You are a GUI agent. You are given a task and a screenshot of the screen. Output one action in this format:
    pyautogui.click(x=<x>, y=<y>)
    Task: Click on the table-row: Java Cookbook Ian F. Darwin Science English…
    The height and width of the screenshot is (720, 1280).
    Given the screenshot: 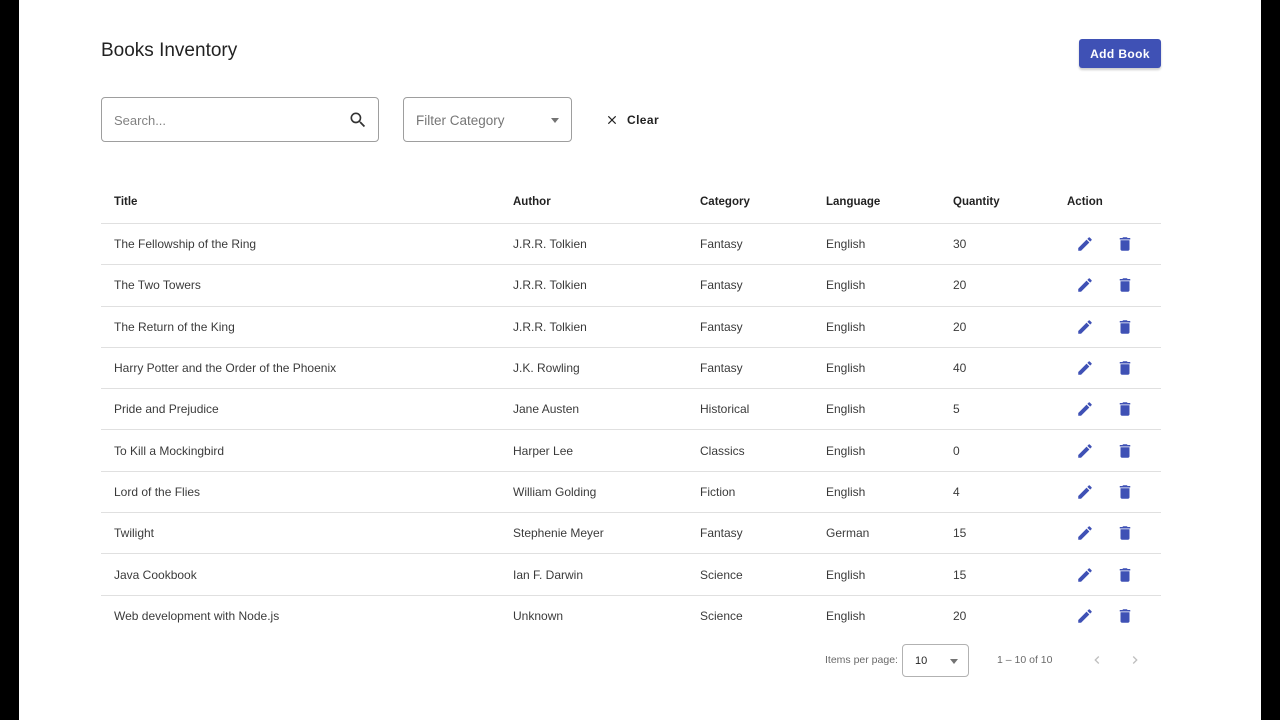 What is the action you would take?
    pyautogui.click(x=631, y=575)
    